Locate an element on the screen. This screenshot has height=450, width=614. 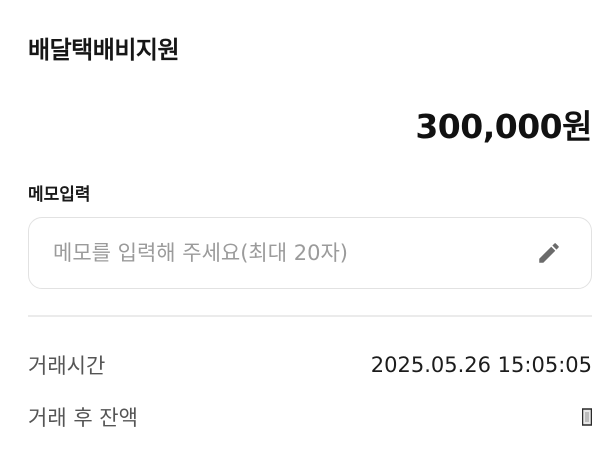
pencil-icon-graphic is located at coordinates (549, 253).